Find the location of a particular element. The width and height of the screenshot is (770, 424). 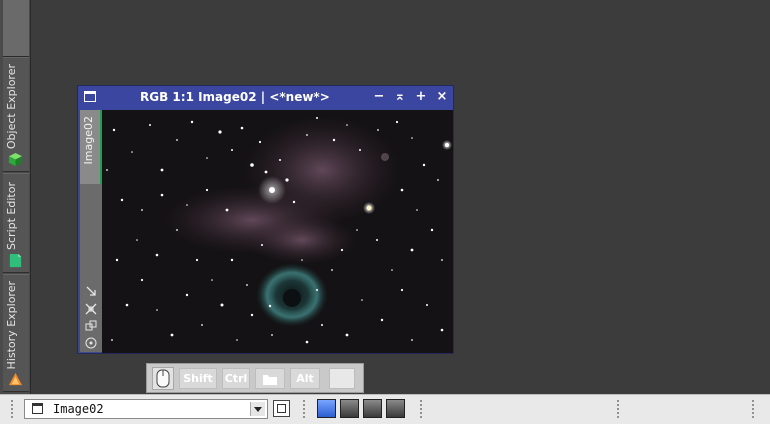

tab-object-explorer: Object Explorer is located at coordinates (16, 114).